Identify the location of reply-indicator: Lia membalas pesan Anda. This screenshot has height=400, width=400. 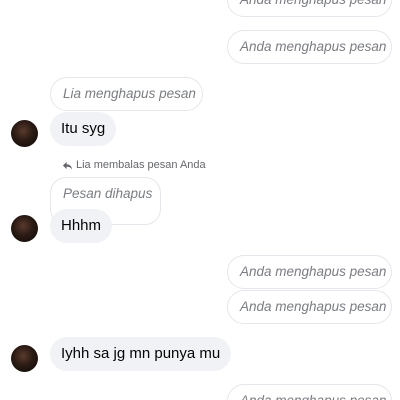
(134, 165).